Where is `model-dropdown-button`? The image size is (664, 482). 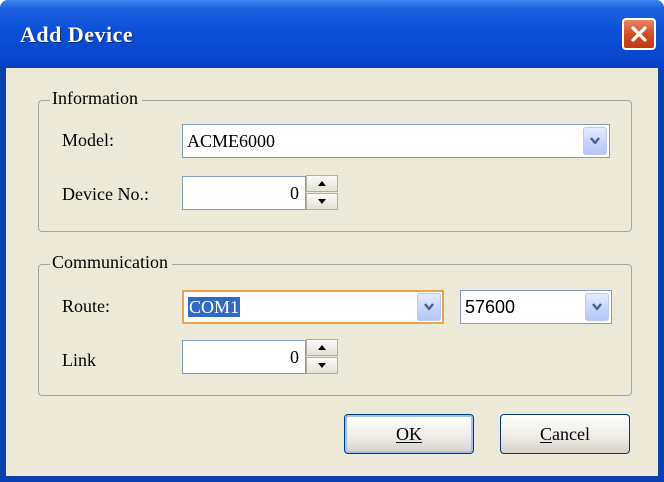
model-dropdown-button is located at coordinates (595, 141).